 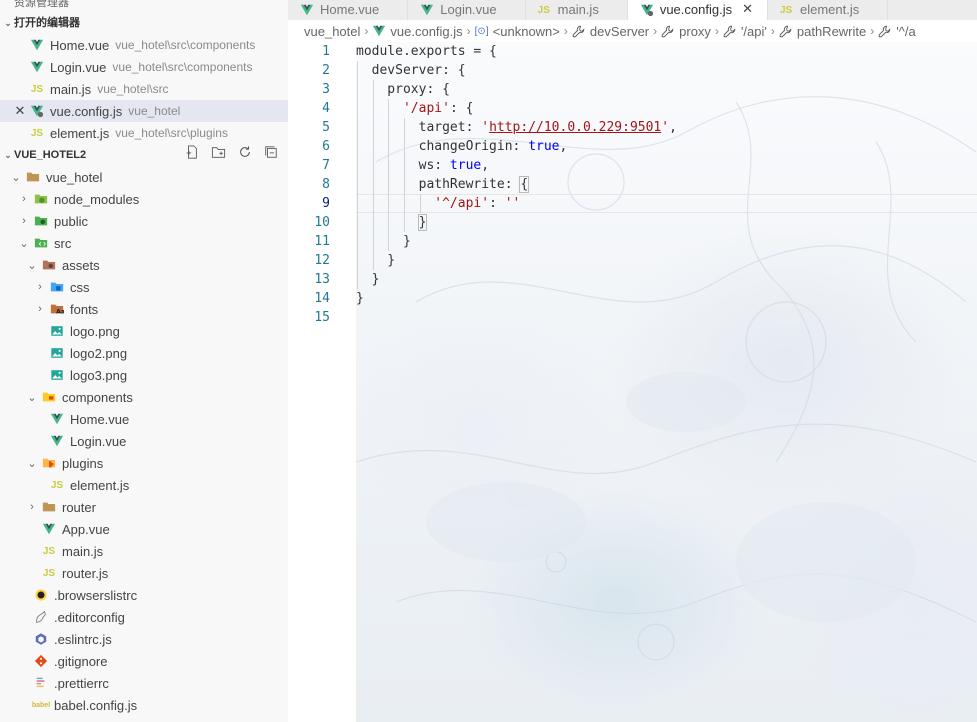 What do you see at coordinates (60, 311) in the screenshot?
I see `svg-text: Aa` at bounding box center [60, 311].